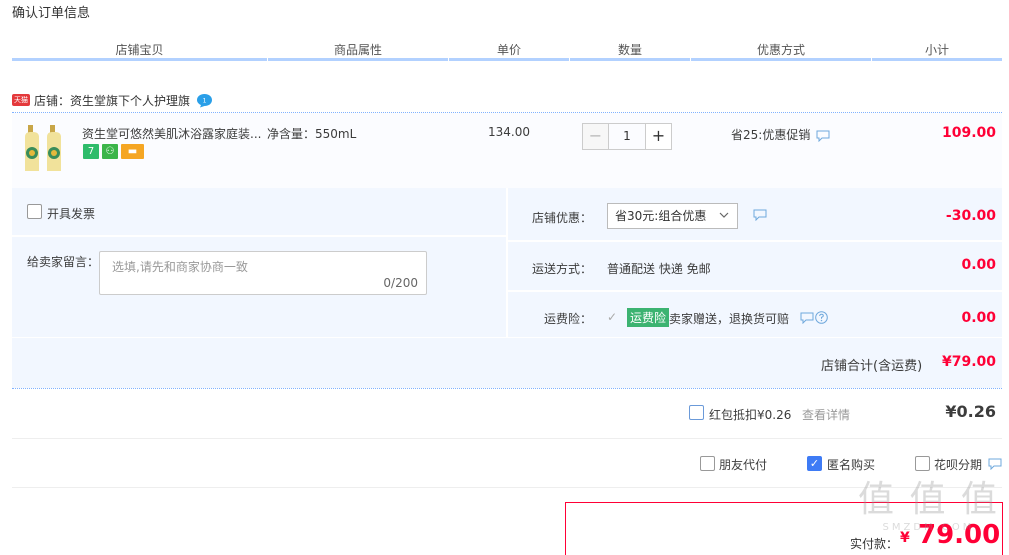 The height and width of the screenshot is (555, 1009). What do you see at coordinates (760, 215) in the screenshot?
I see `discount-info-icon` at bounding box center [760, 215].